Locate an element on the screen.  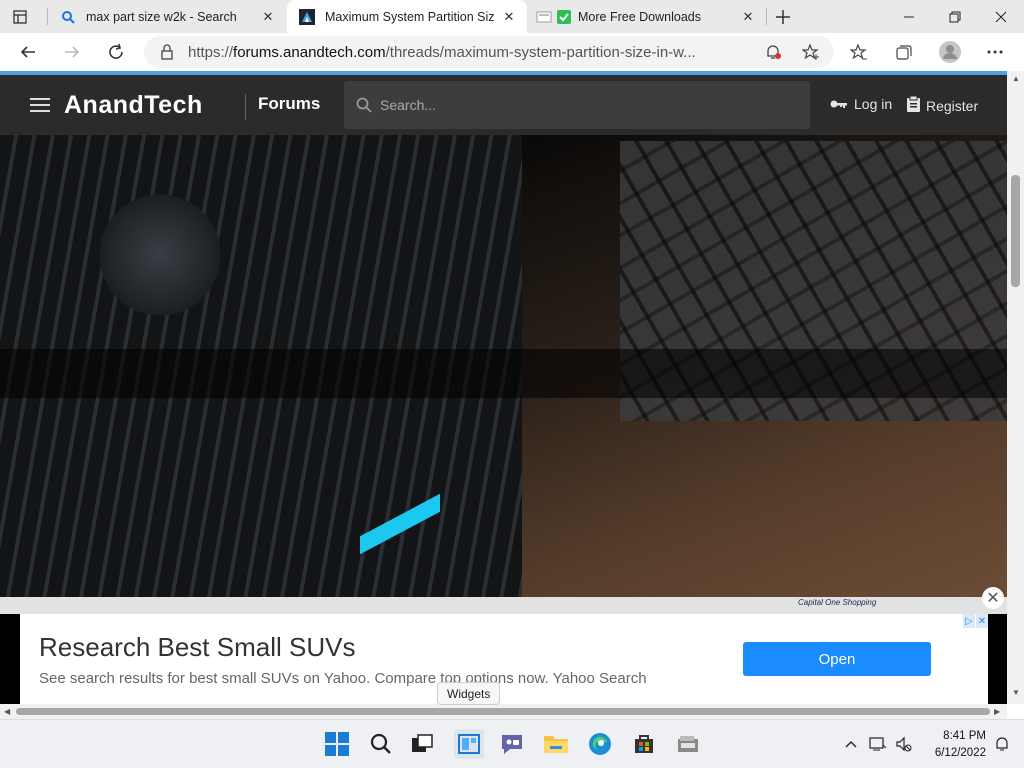
system-clock: 8:41 PM 6/12/2022 is located at coordinates (953, 745).